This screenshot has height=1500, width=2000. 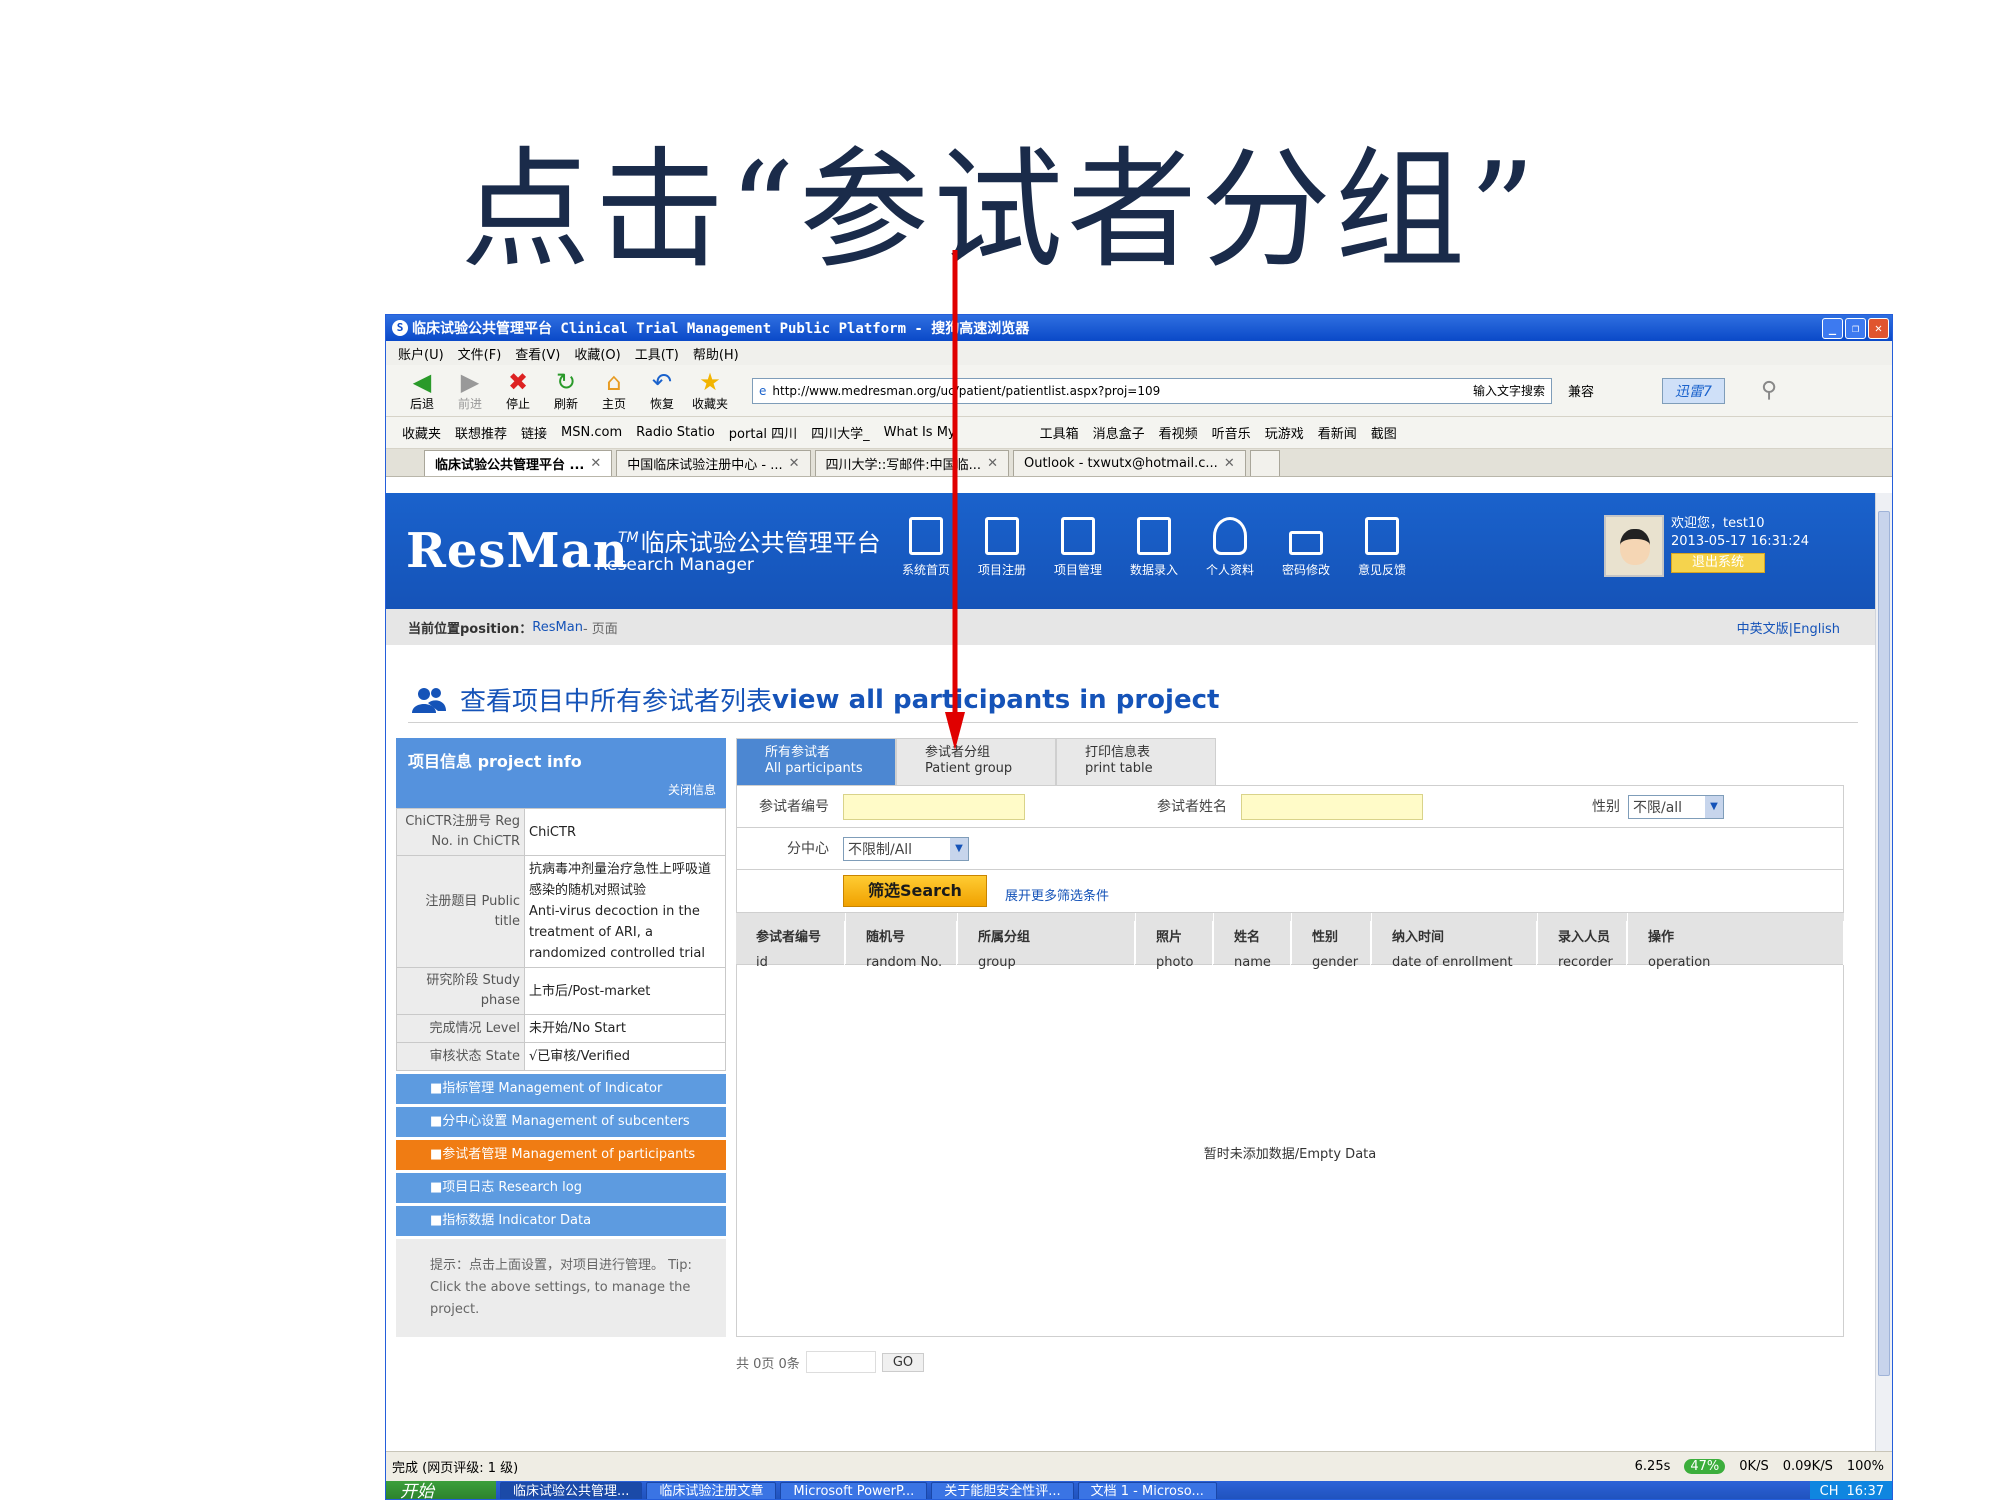 I want to click on tab-print-table: 打印信息表 print table, so click(x=1136, y=761).